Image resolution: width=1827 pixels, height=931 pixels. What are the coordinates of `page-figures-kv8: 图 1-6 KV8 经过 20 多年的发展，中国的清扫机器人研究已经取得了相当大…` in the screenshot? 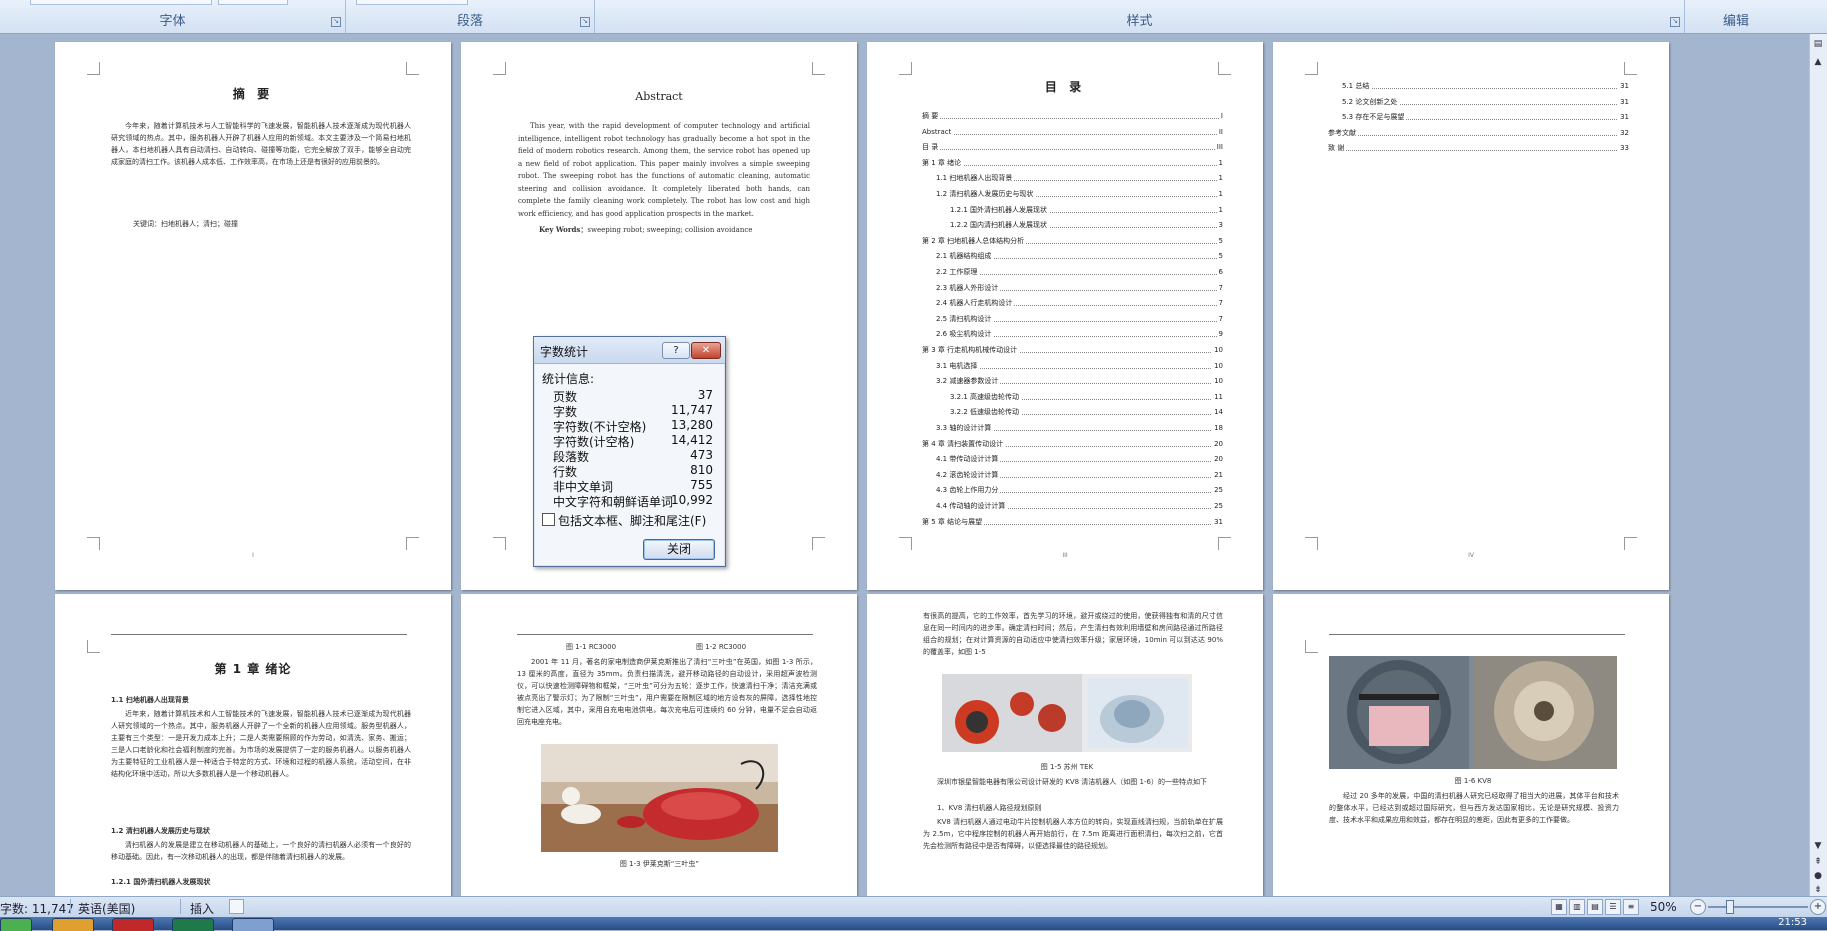 It's located at (1471, 745).